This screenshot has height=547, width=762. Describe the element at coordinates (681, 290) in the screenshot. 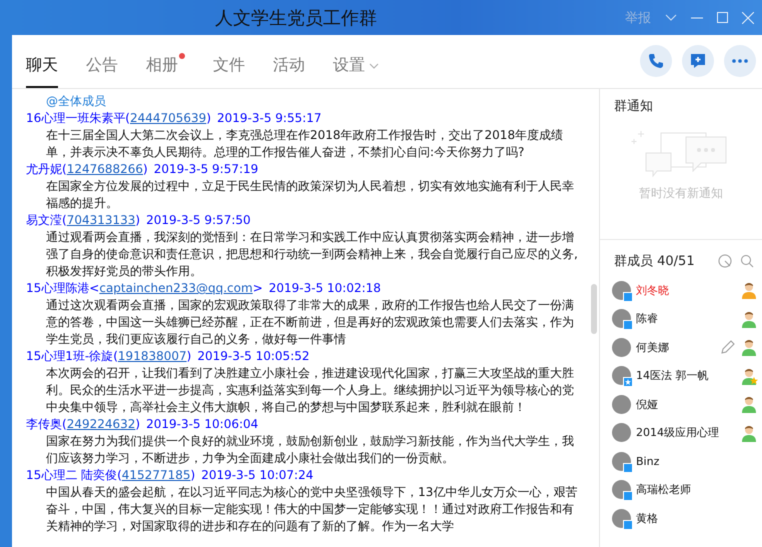

I see `member-row: 刘冬晓` at that location.